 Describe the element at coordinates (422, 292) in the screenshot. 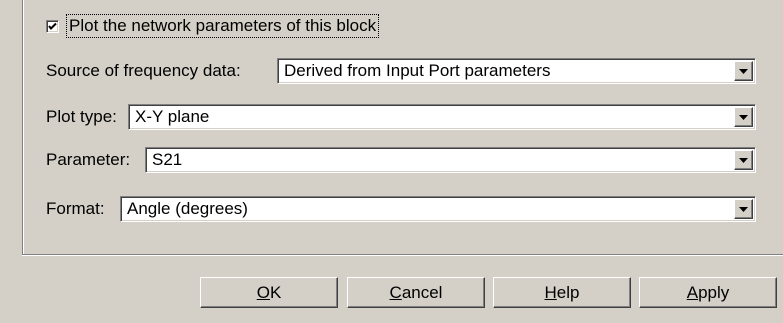

I see `cancel-label-rest: ancel` at that location.